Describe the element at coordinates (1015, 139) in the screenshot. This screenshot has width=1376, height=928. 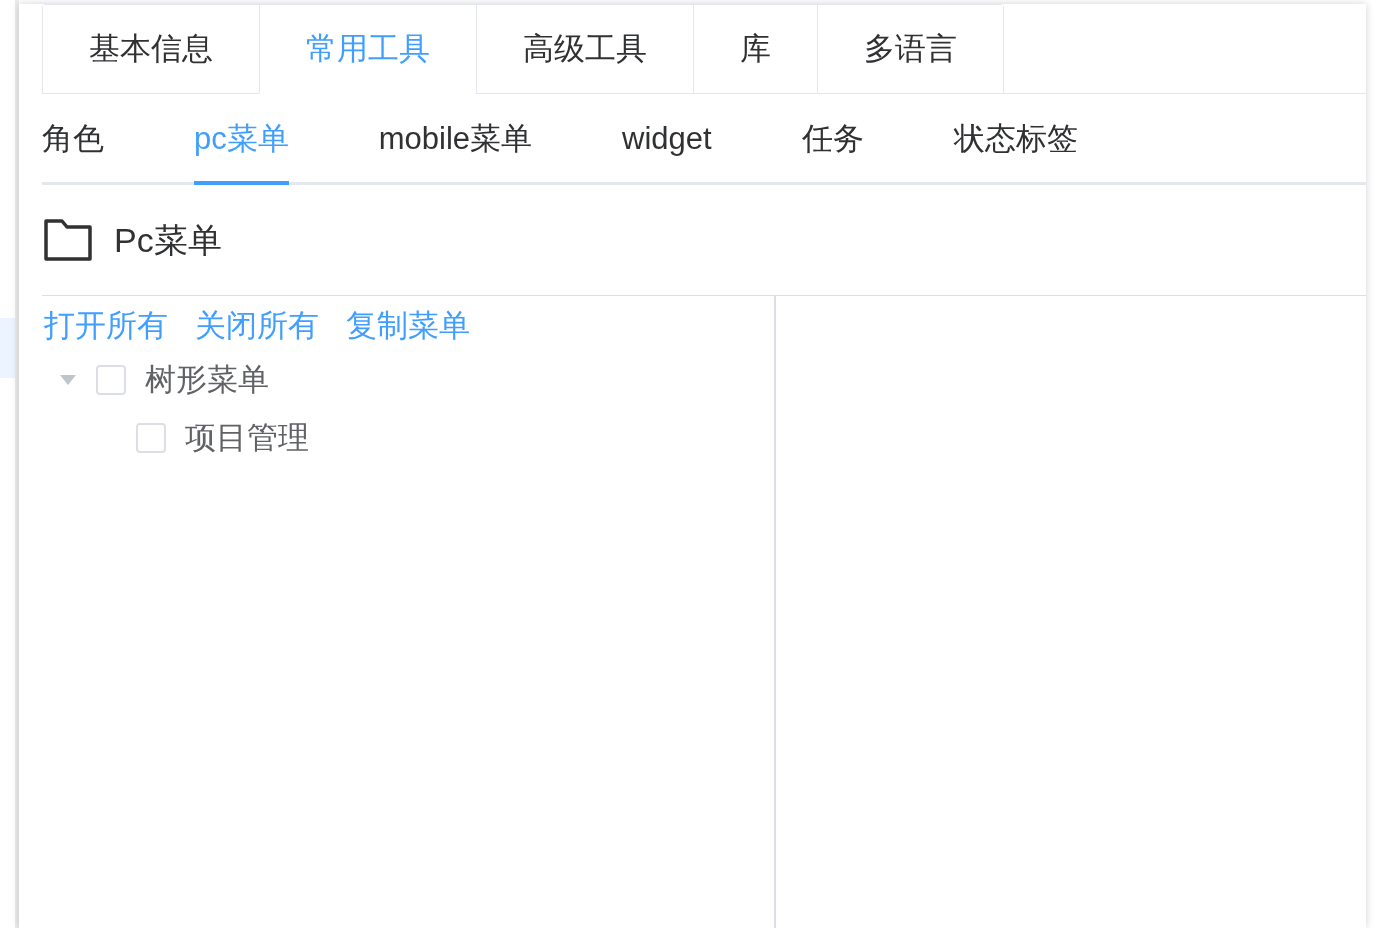
I see `sub-tab: 状态标签` at that location.